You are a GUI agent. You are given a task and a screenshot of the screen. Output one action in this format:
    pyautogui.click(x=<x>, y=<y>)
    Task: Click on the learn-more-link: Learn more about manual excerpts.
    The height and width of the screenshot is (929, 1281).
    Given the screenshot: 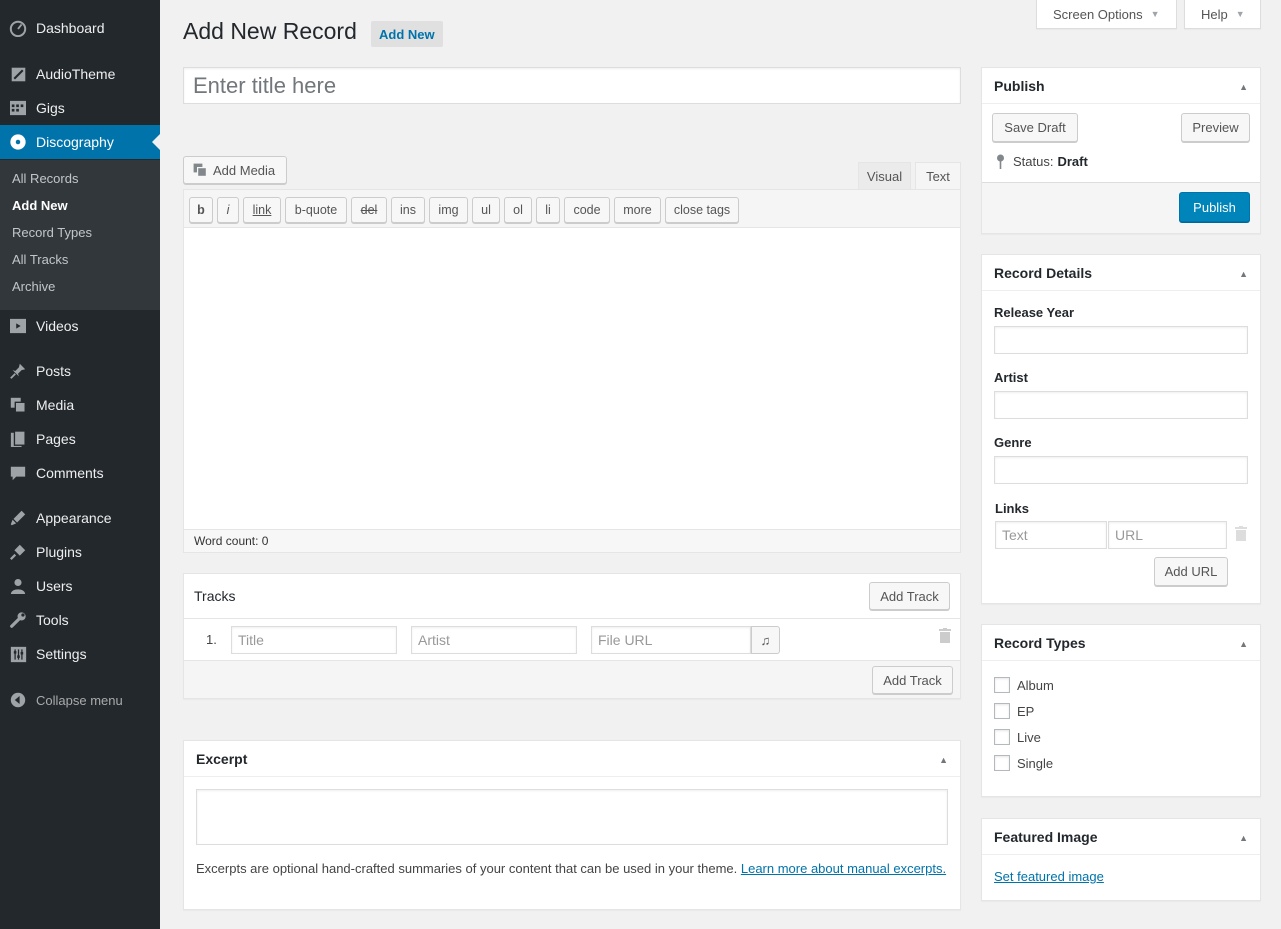 What is the action you would take?
    pyautogui.click(x=843, y=868)
    